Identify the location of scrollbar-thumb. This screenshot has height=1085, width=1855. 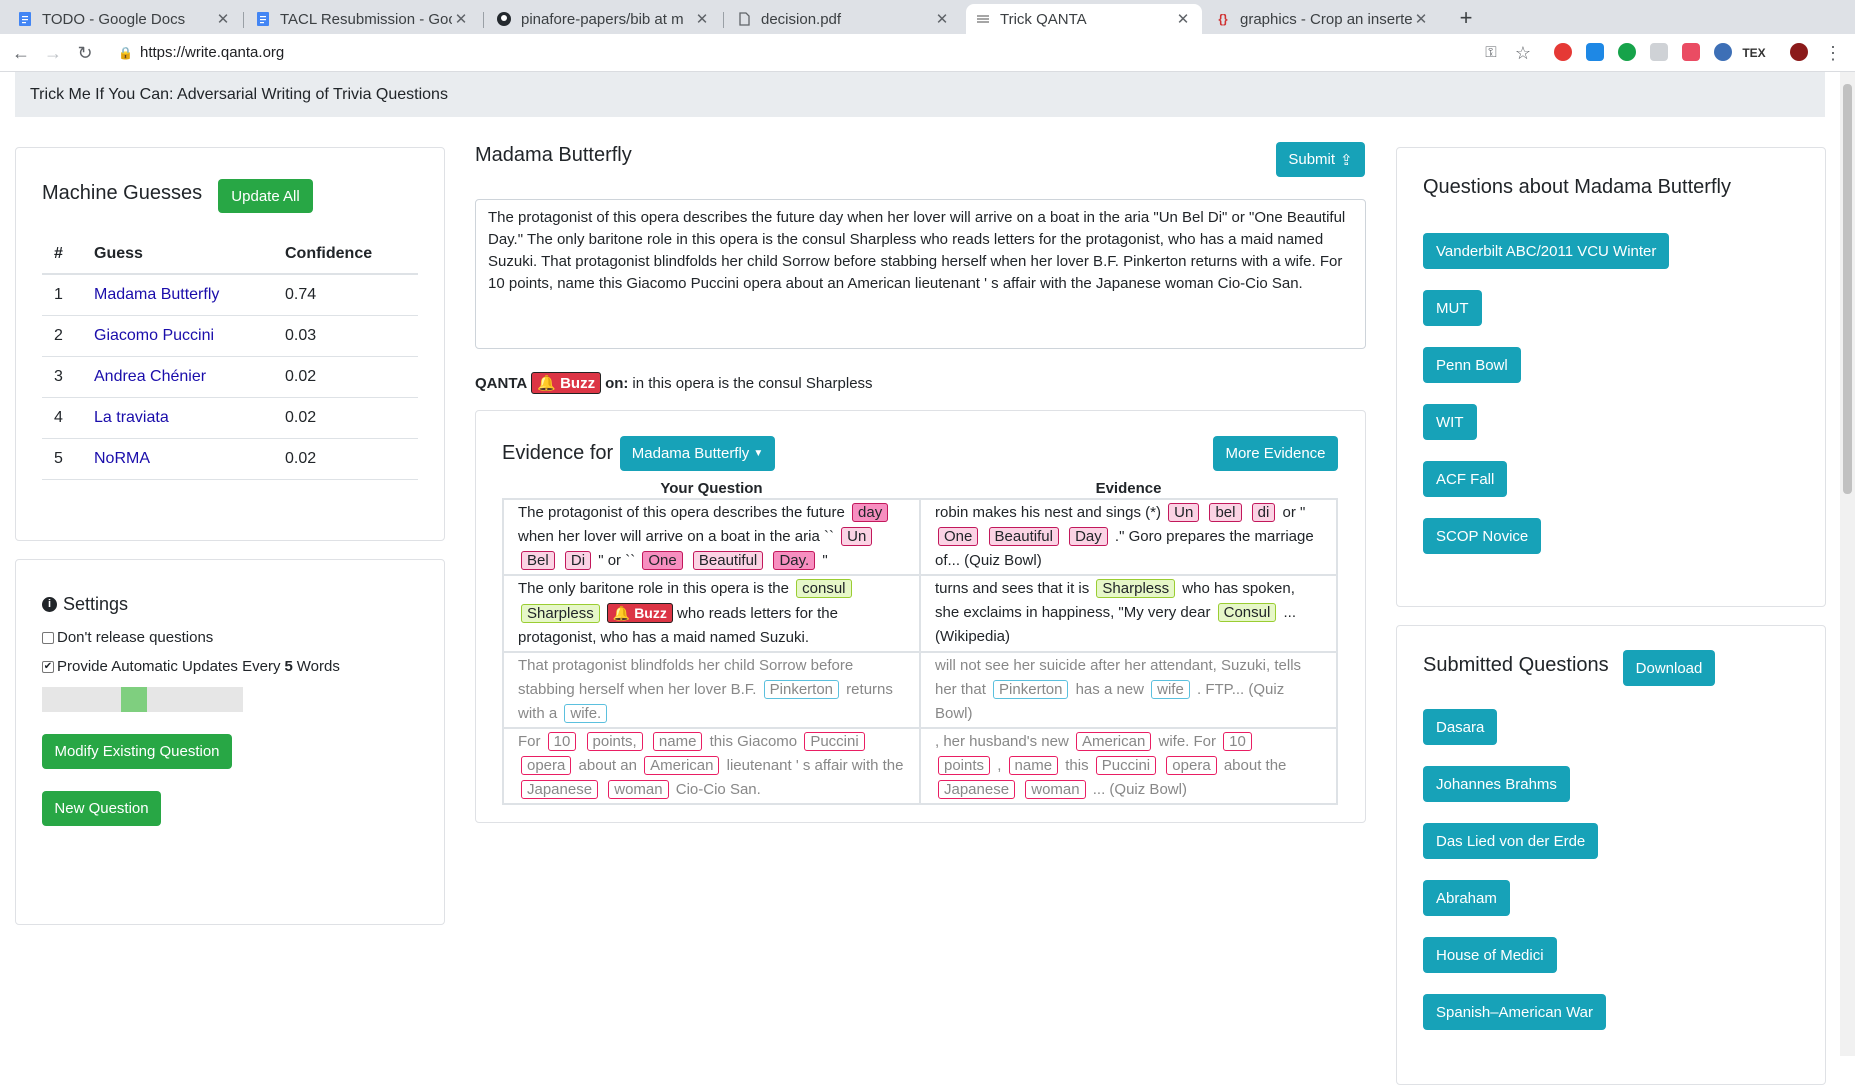
(1847, 289).